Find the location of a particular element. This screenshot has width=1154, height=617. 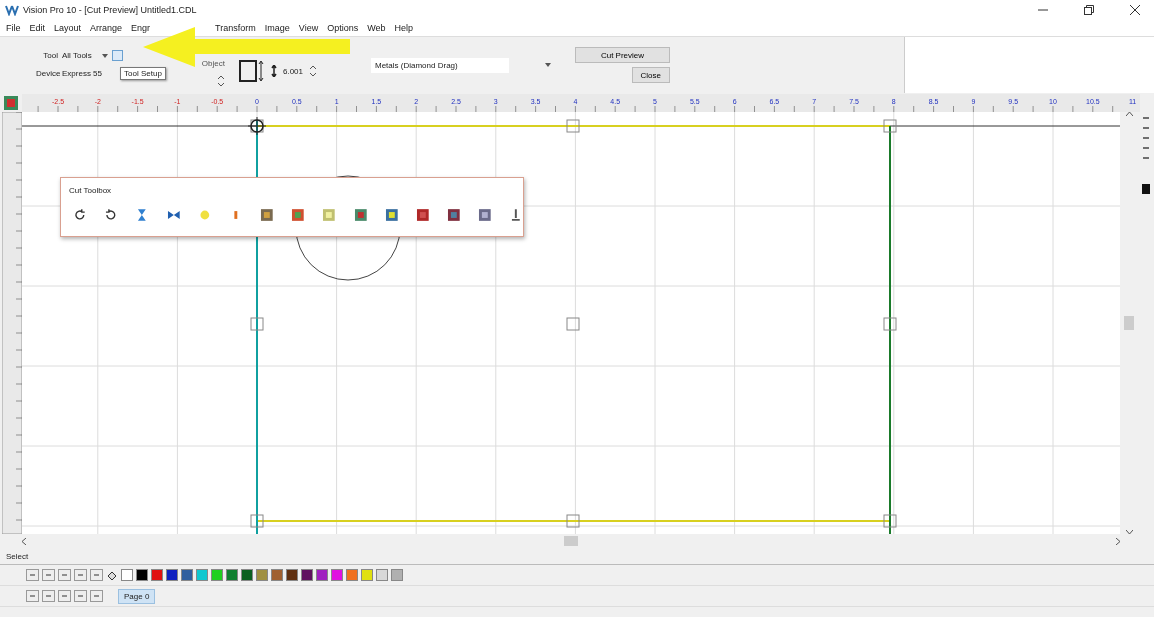

menu-item: View is located at coordinates (308, 28).